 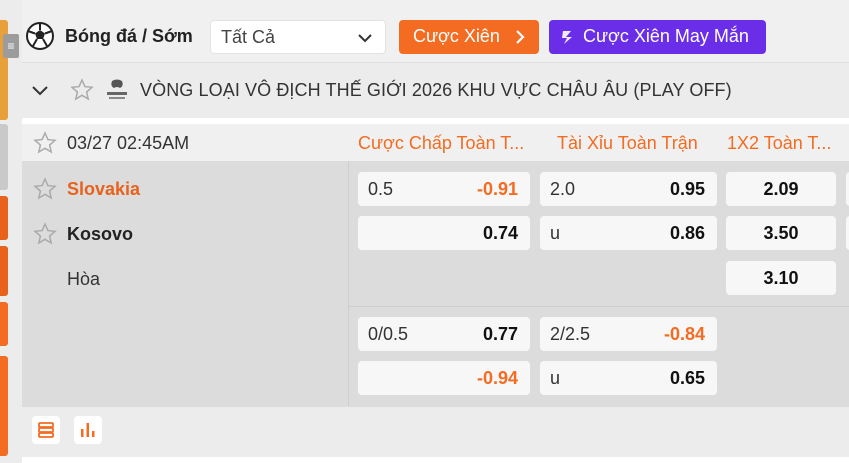 I want to click on sport-title: Bóng đá / Sớm, so click(x=129, y=36).